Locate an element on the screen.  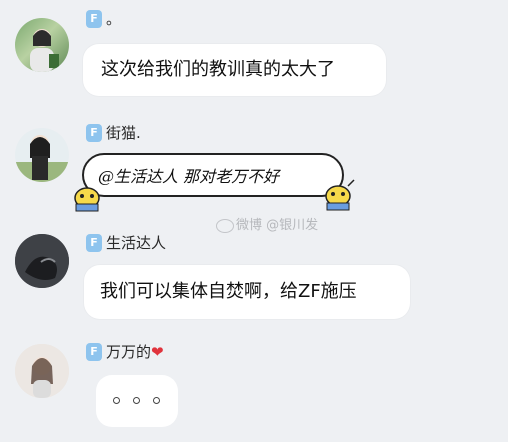
sender-name-text: 万万的 is located at coordinates (129, 352).